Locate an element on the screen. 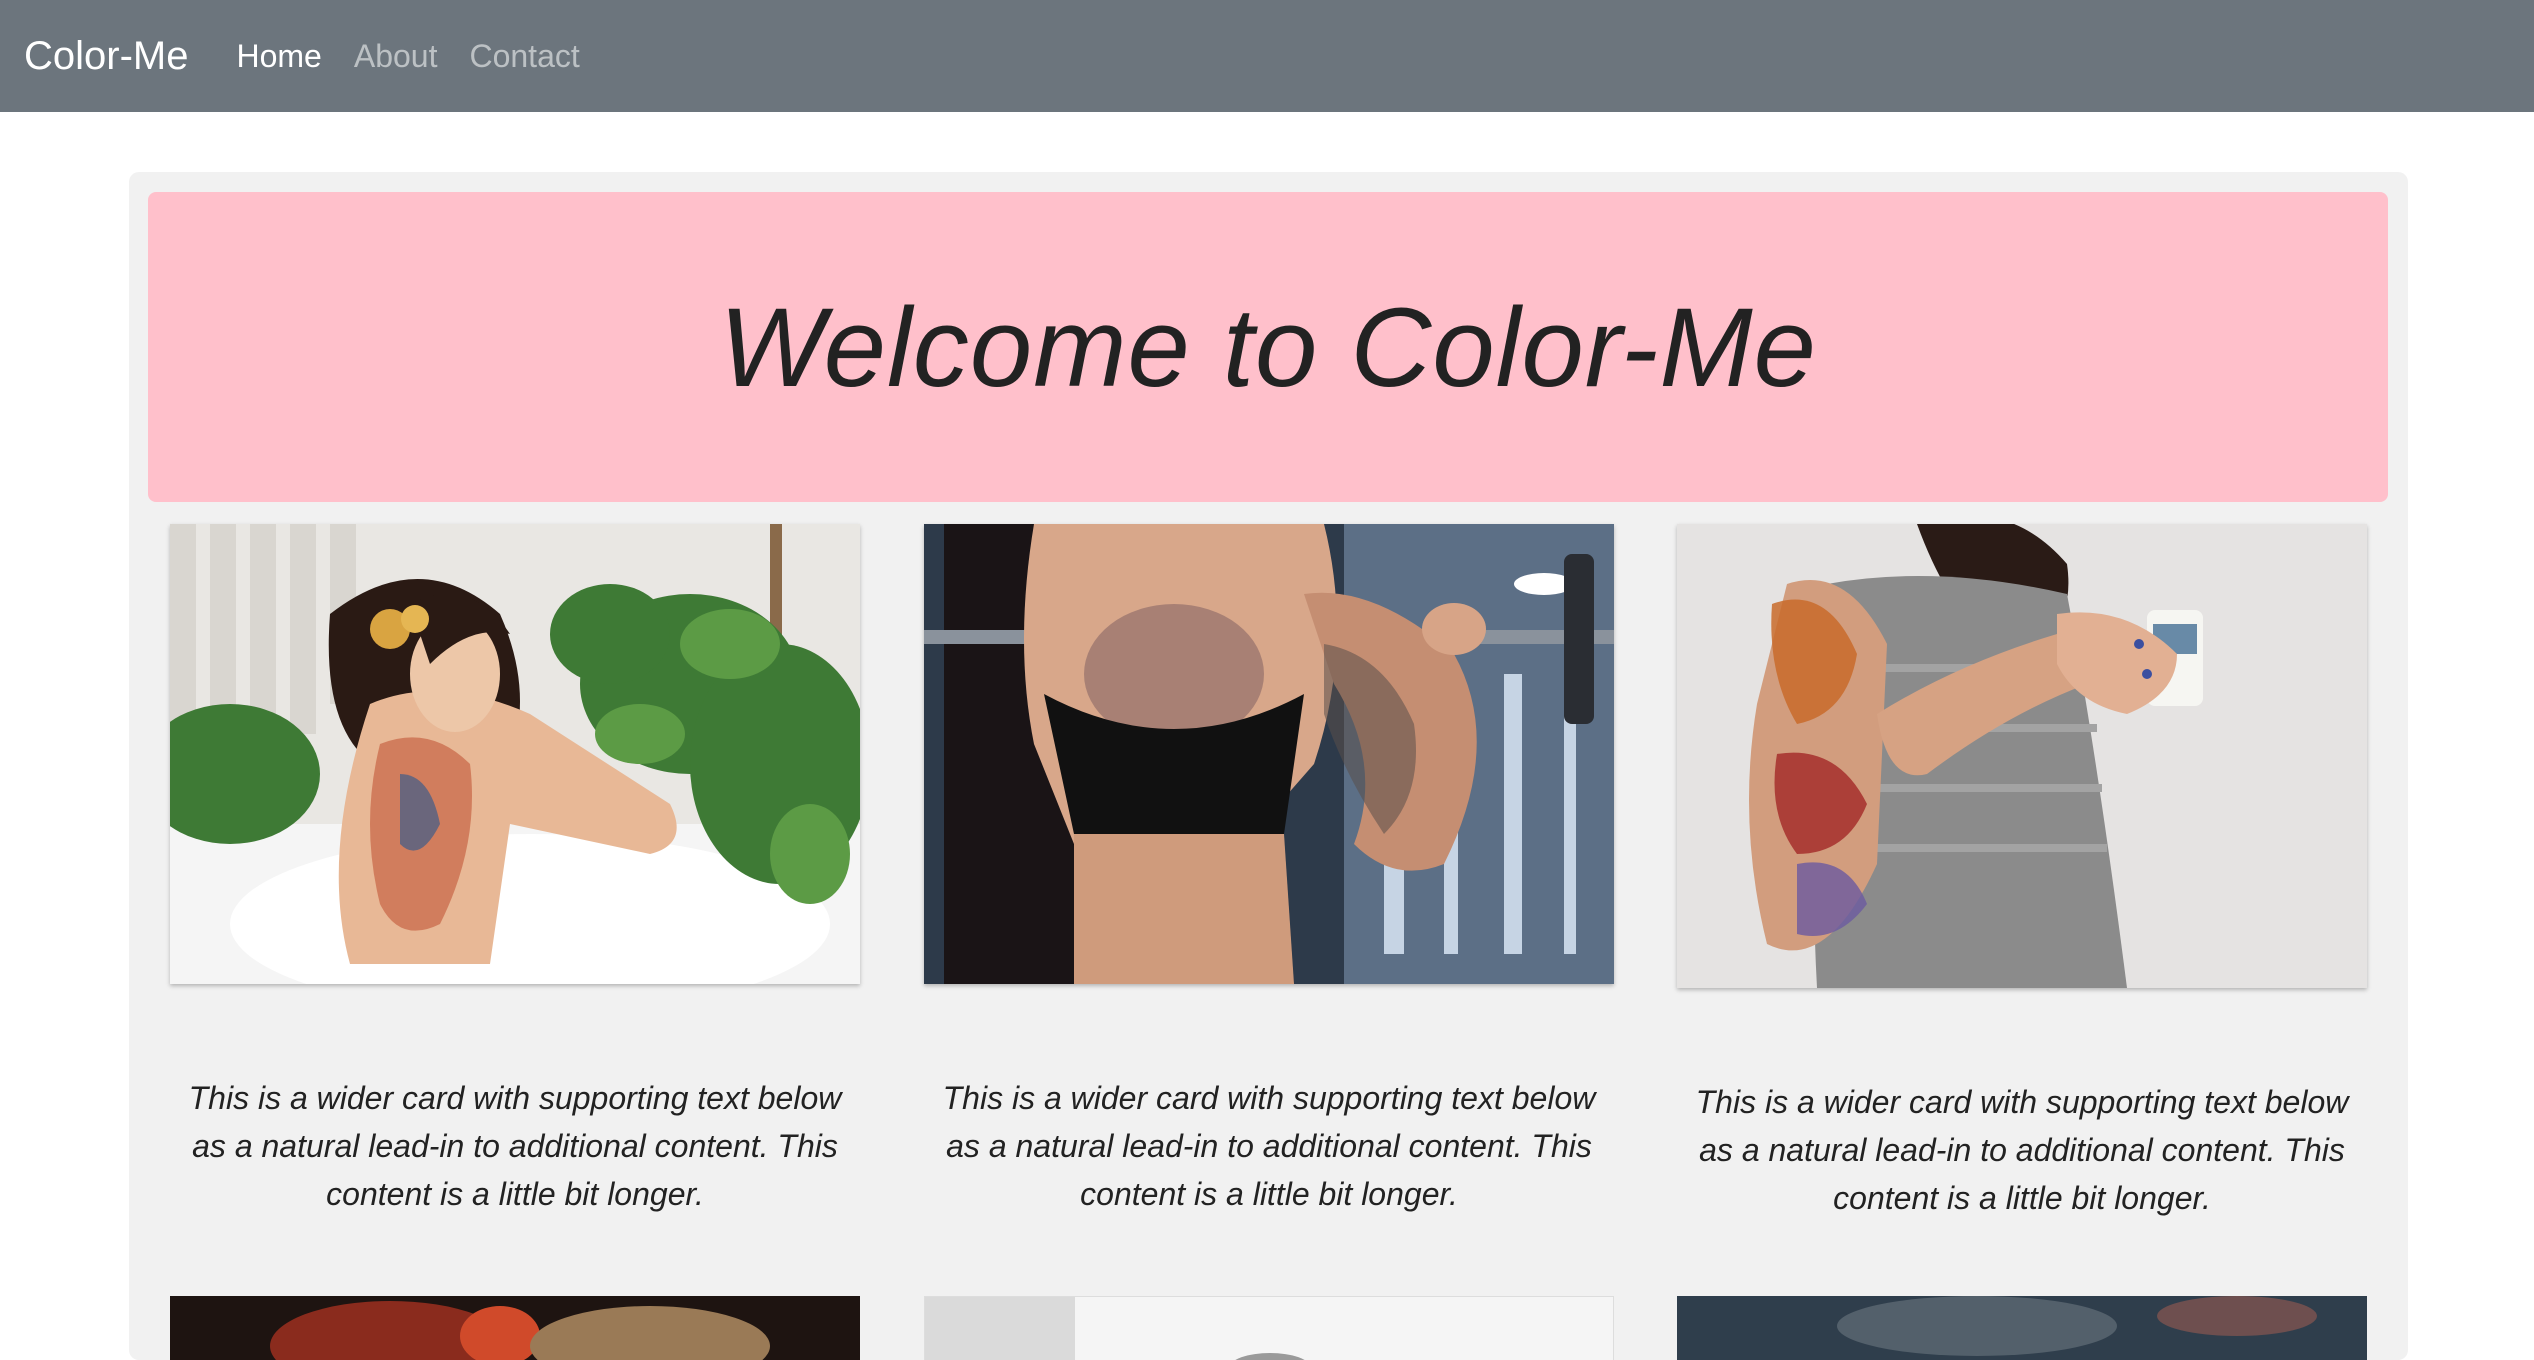 This screenshot has width=2534, height=1360. navbar: Color-Me Home About Contact is located at coordinates (1267, 56).